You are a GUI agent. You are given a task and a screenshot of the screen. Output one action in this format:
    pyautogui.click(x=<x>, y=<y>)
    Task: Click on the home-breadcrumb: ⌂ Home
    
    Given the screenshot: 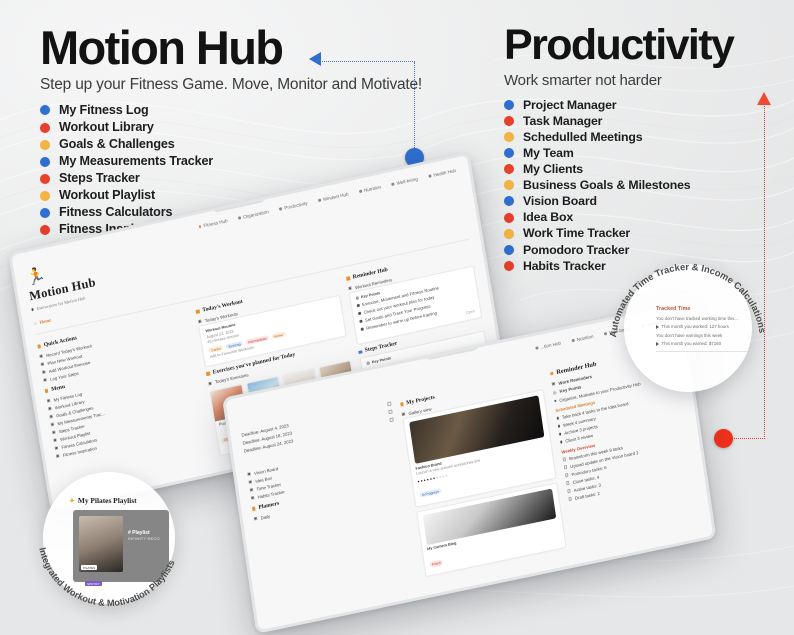 What is the action you would take?
    pyautogui.click(x=42, y=321)
    